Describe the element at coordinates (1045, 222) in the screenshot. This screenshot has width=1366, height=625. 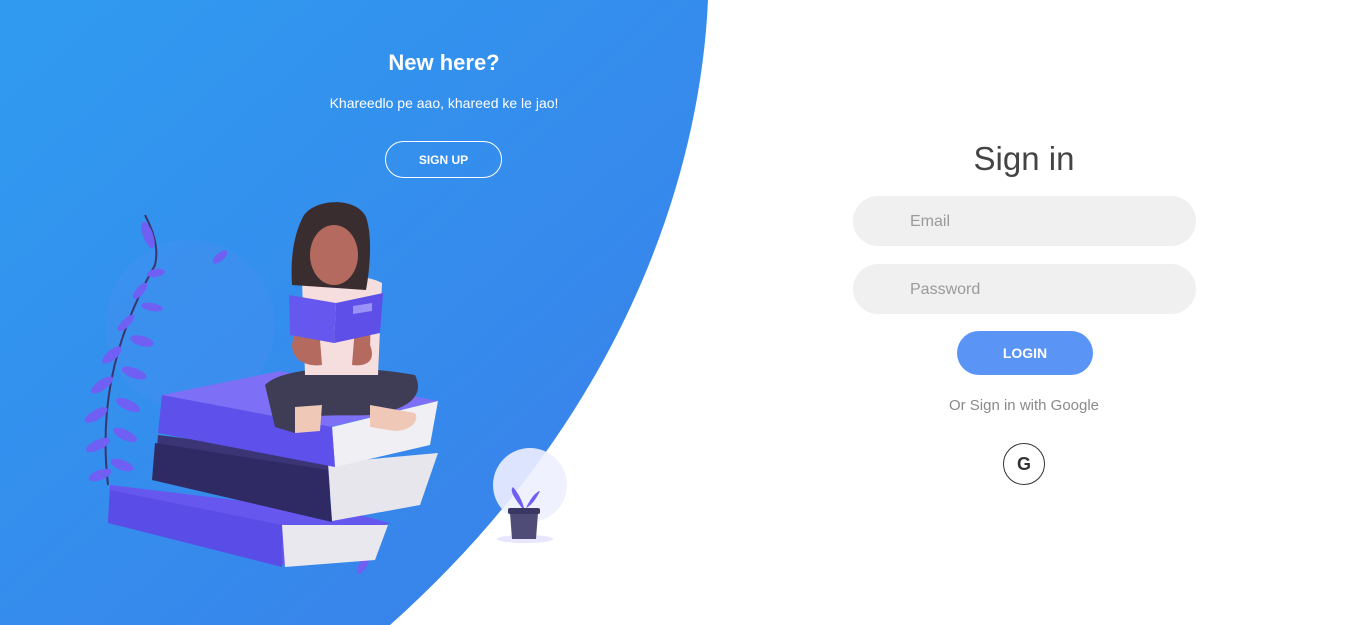
I see `email-input` at that location.